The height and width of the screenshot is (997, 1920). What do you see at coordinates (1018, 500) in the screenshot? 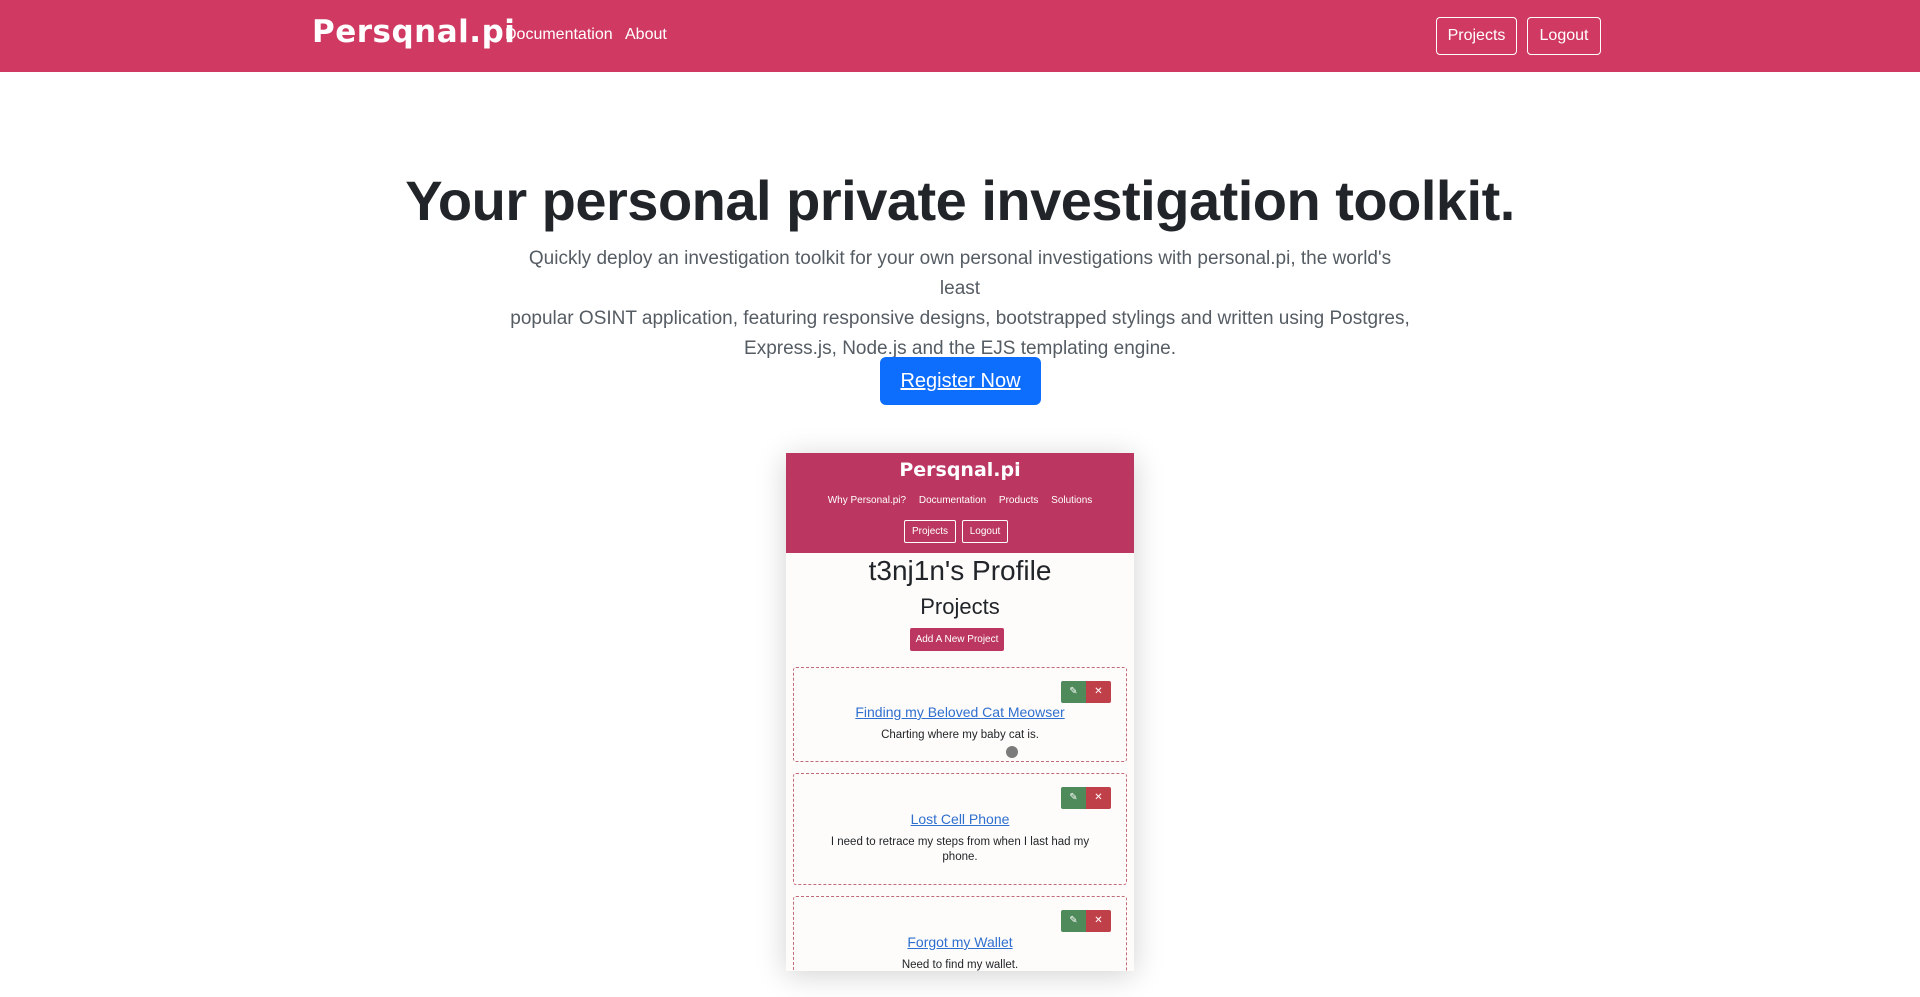
I see `preview-nav-link: Products` at bounding box center [1018, 500].